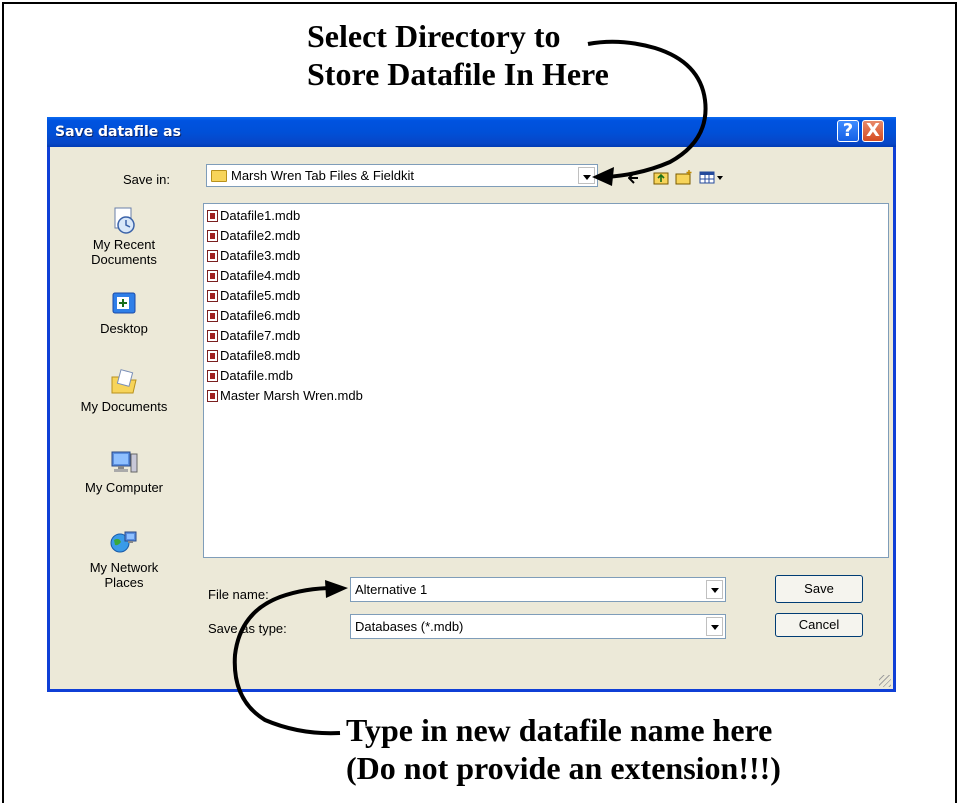  What do you see at coordinates (290, 658) in the screenshot?
I see `arrow-to-file-name` at bounding box center [290, 658].